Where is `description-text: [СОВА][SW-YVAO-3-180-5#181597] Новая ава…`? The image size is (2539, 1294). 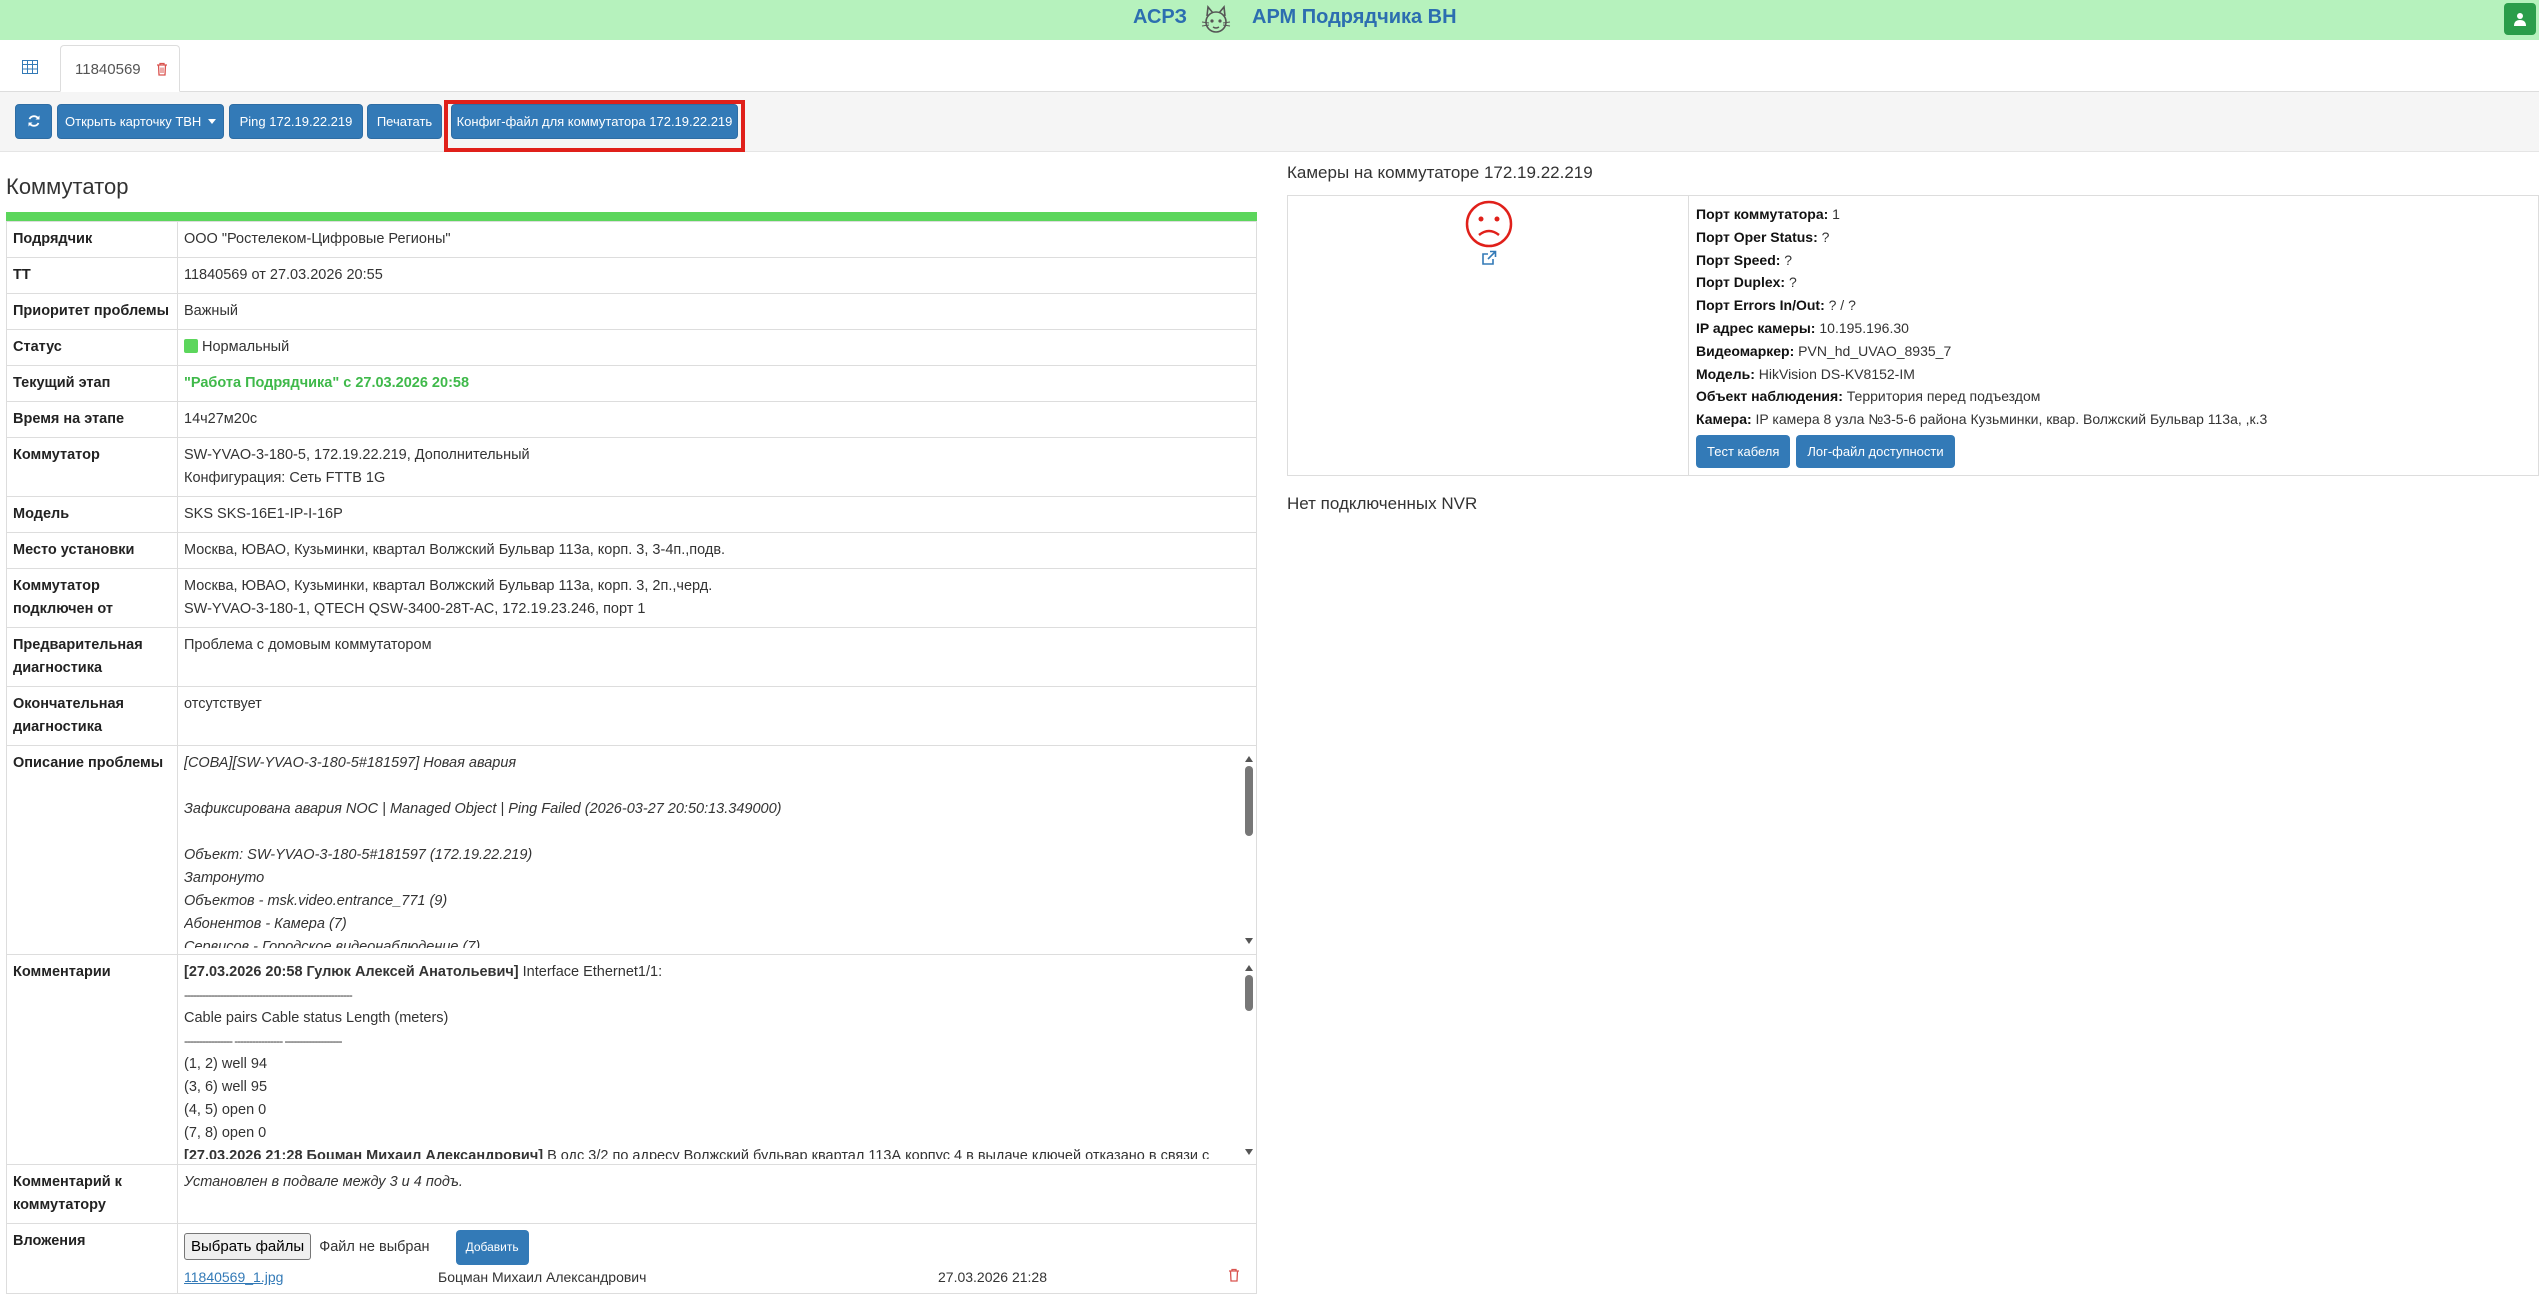
description-text: [СОВА][SW-YVAO-3-180-5#181597] Новая ава… is located at coordinates (720, 850).